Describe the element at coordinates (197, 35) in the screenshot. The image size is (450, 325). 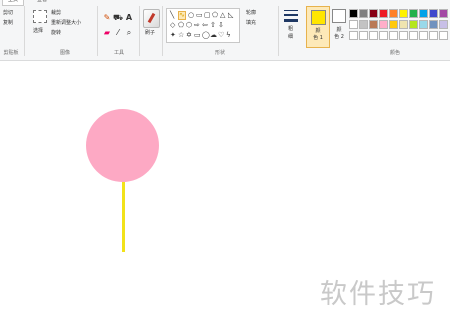
I see `callout-rect-shape-icon: ▭` at that location.